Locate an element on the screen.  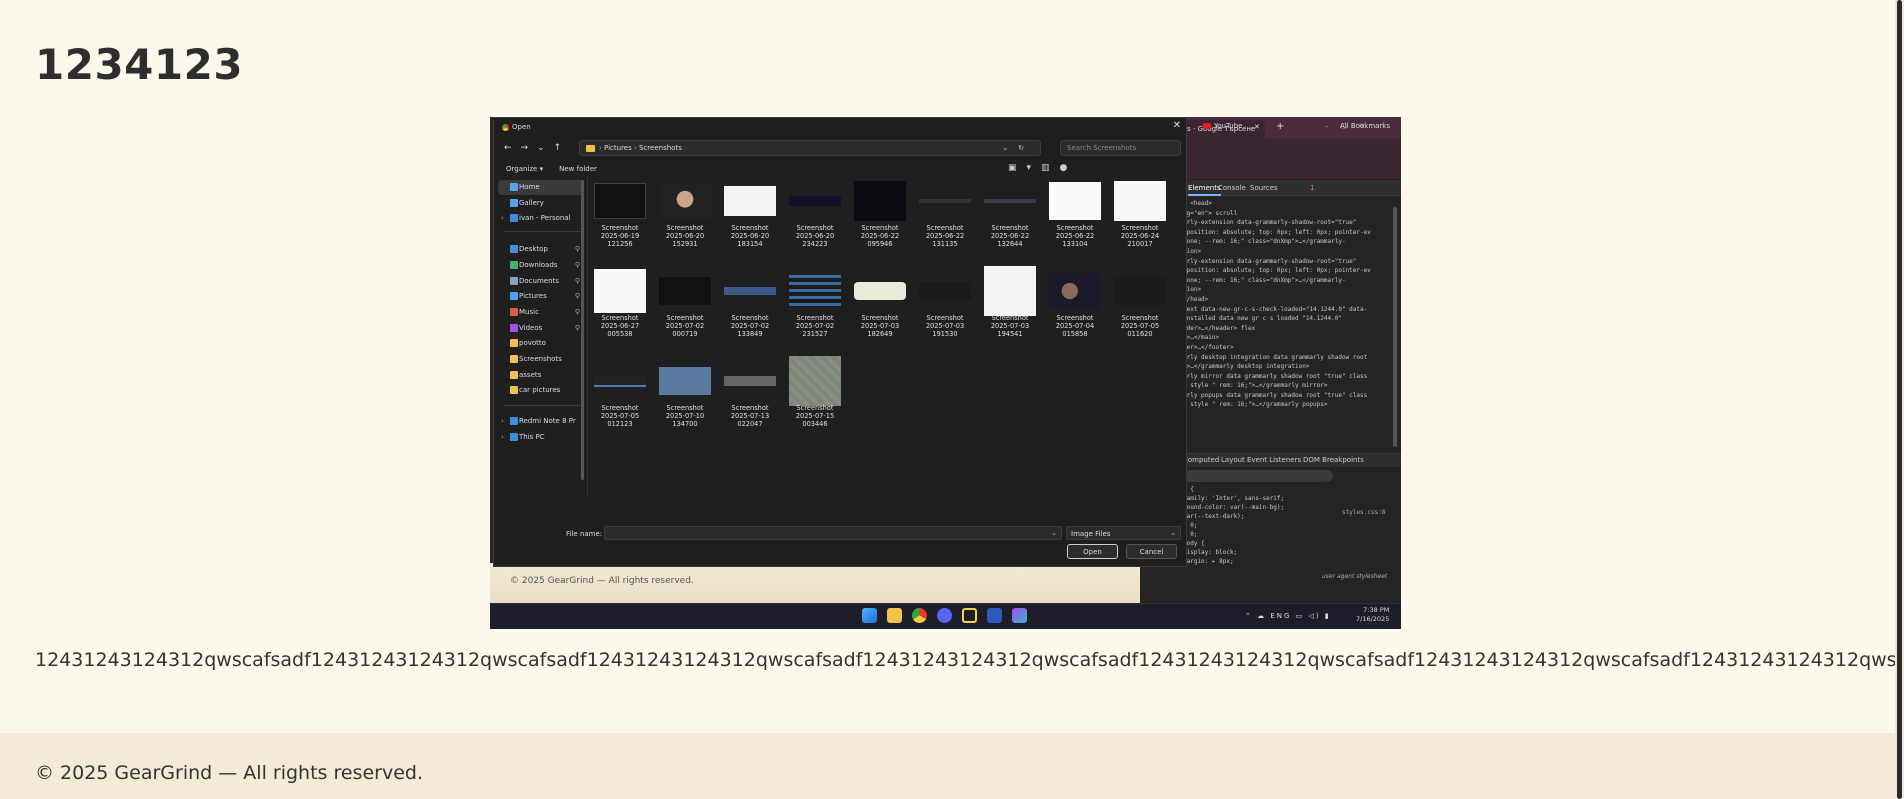
devtools-tab-computed: Computed is located at coordinates (1201, 460).